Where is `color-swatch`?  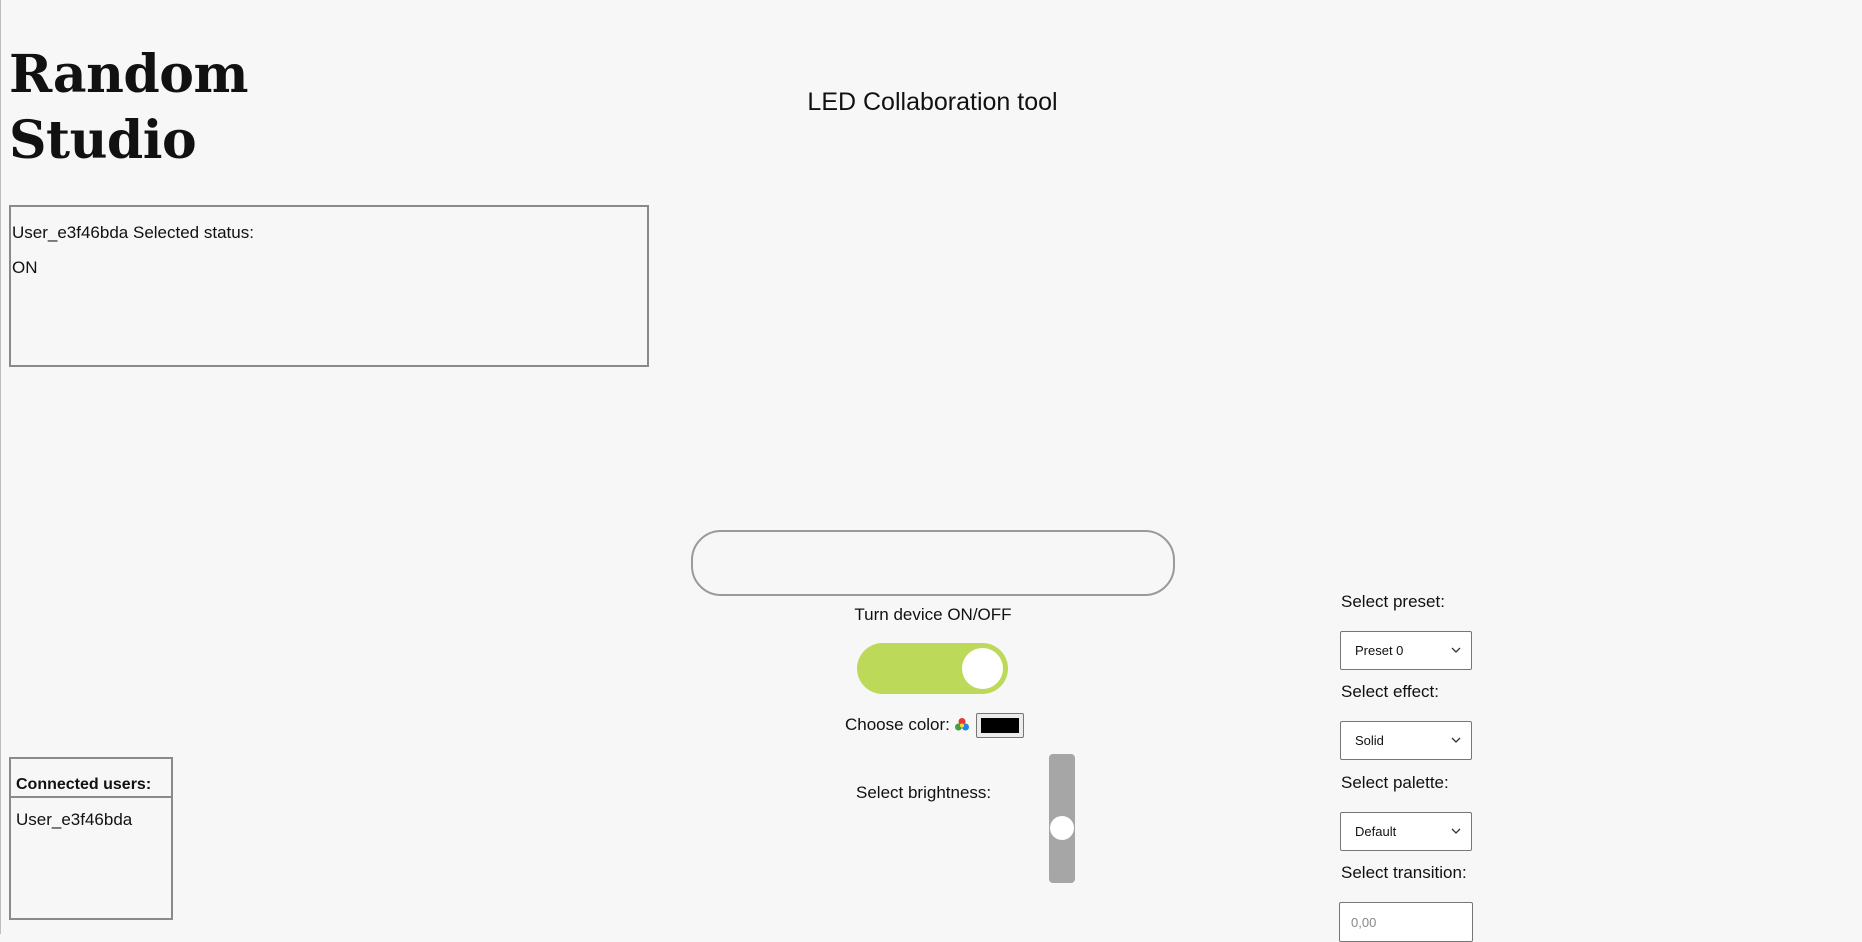 color-swatch is located at coordinates (999, 725).